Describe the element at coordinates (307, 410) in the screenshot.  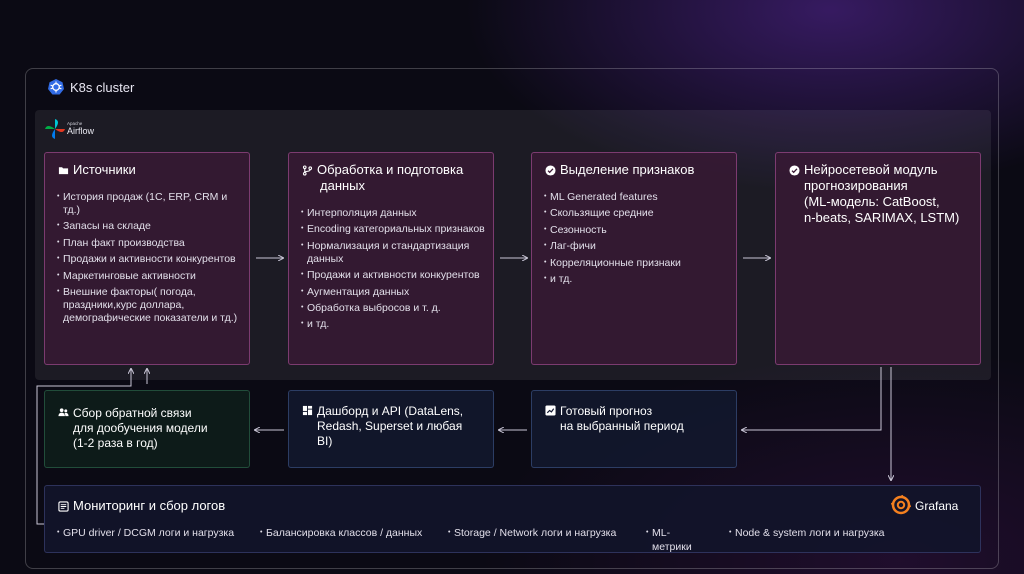
I see `dashboard-icon` at that location.